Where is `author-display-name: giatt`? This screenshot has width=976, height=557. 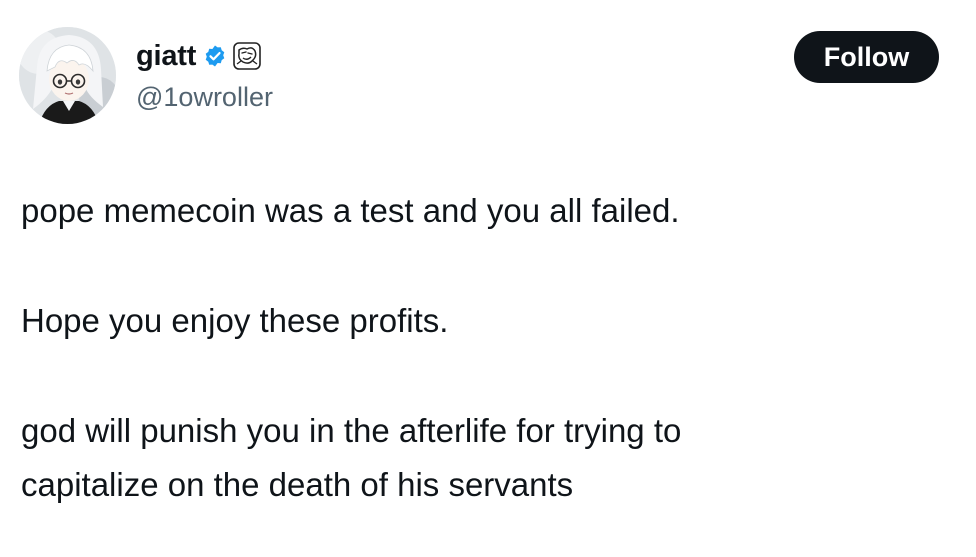
author-display-name: giatt is located at coordinates (166, 56).